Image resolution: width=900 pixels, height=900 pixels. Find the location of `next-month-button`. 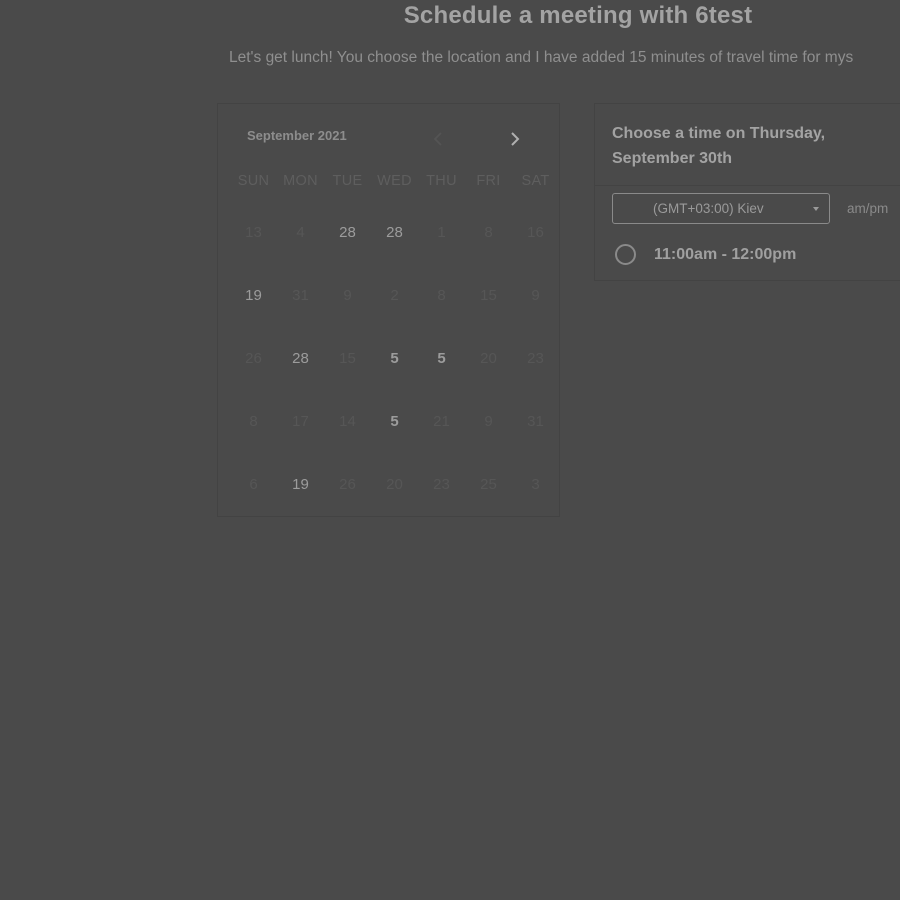

next-month-button is located at coordinates (515, 140).